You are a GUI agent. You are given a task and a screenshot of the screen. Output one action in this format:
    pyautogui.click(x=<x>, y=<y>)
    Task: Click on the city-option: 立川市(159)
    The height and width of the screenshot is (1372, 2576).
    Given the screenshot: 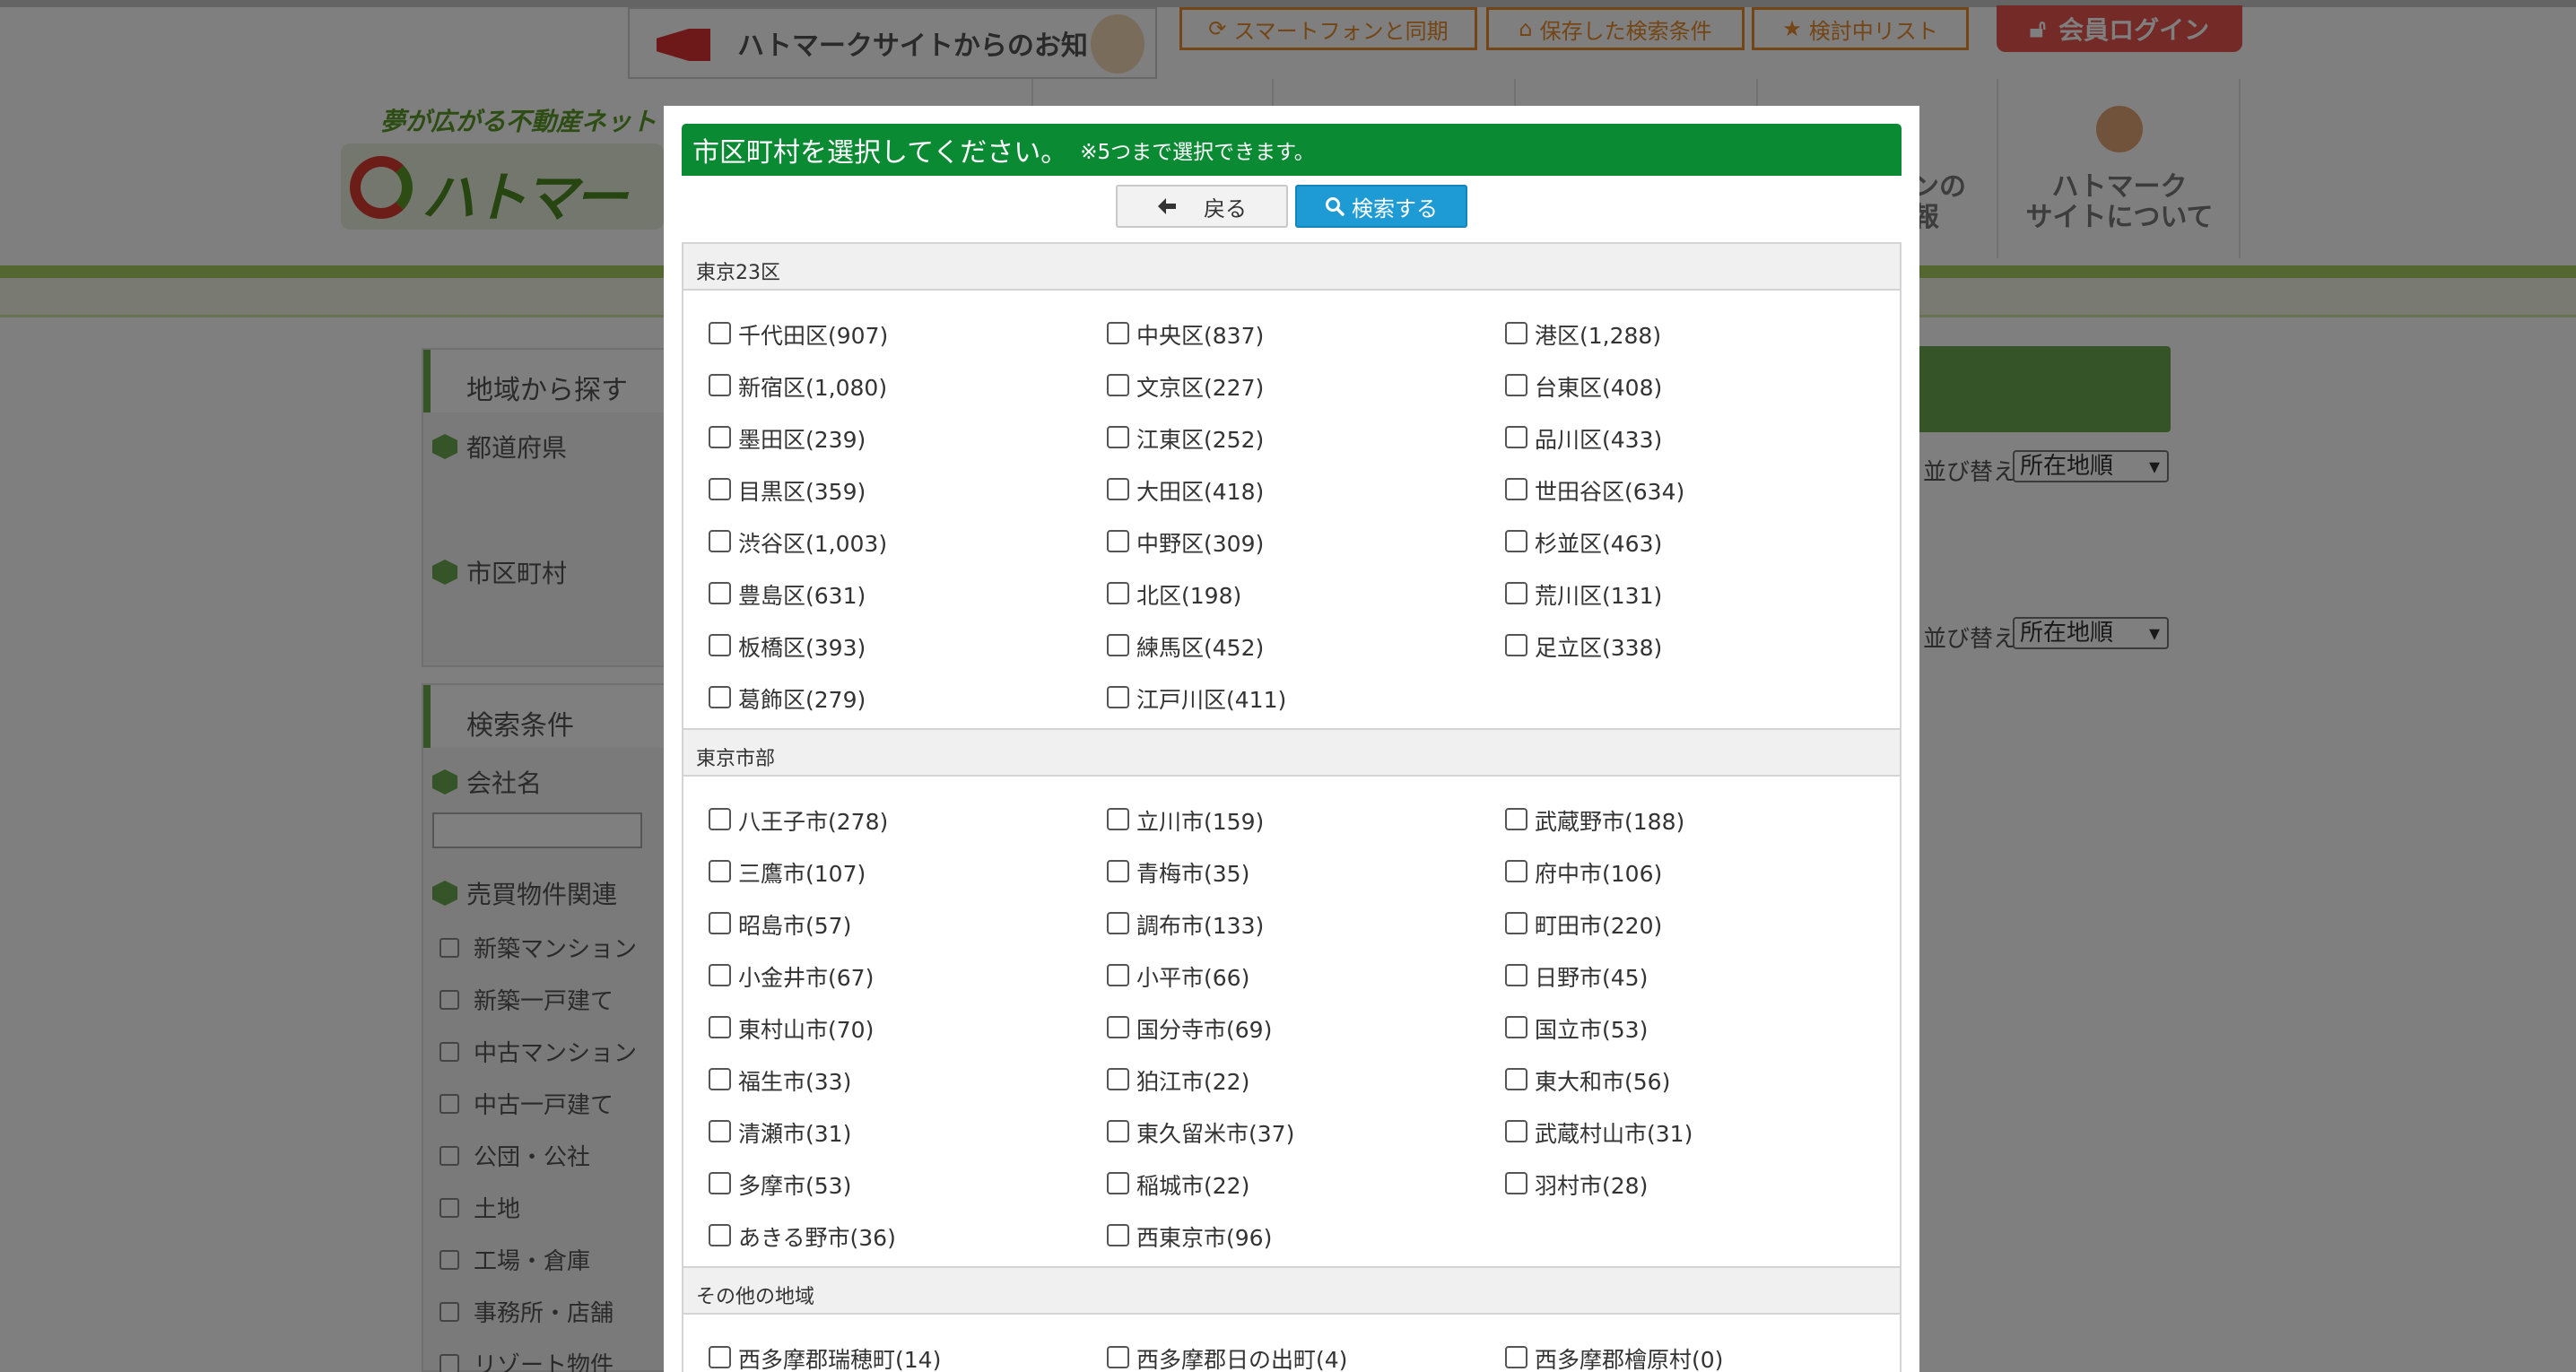 What is the action you would take?
    pyautogui.click(x=1306, y=821)
    